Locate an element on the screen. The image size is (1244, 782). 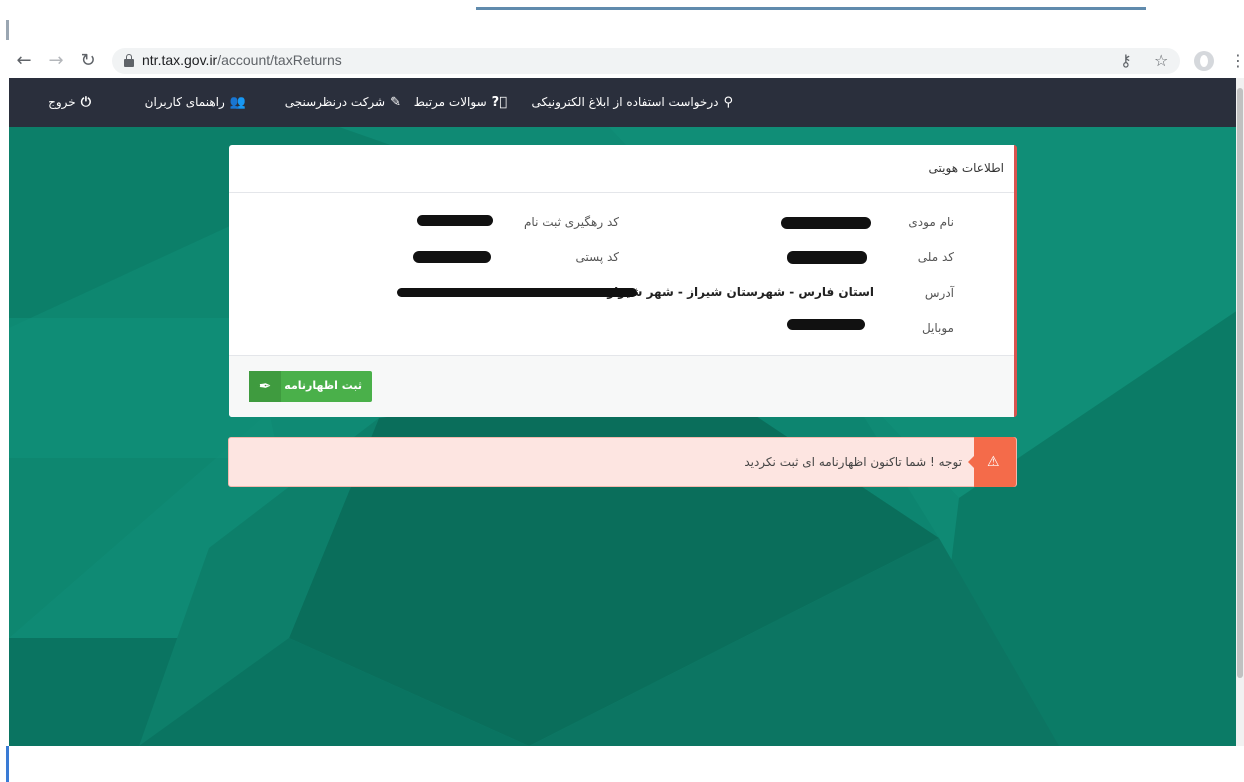
nav-logout-label: خروج is located at coordinates (62, 102).